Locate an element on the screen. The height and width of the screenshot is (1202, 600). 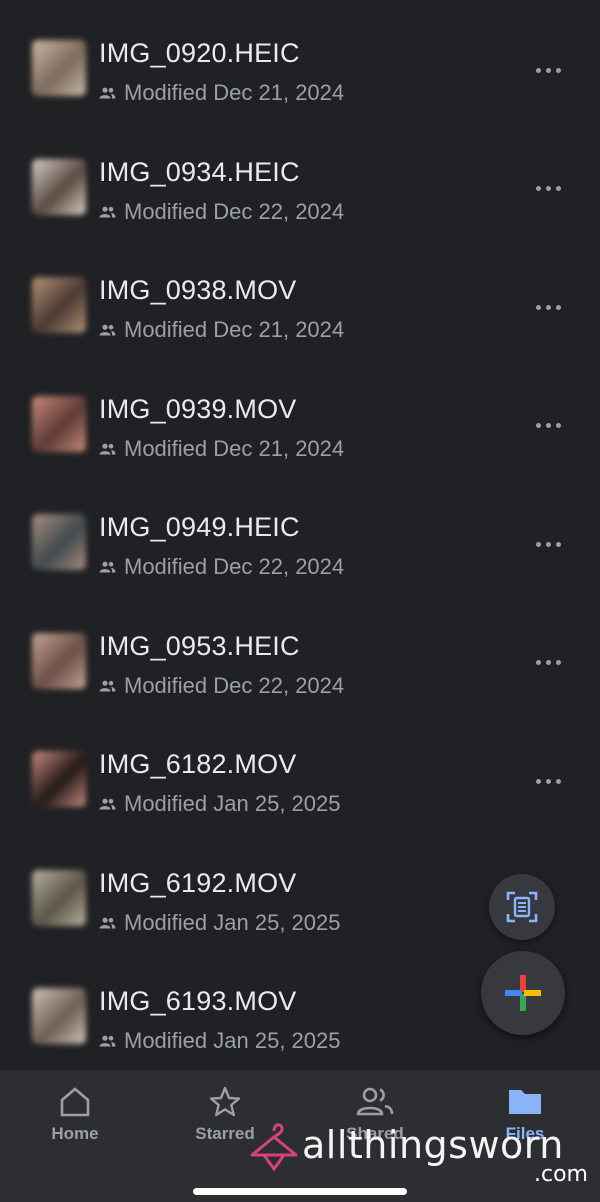
file-name: IMG_0938.MOV is located at coordinates (198, 290).